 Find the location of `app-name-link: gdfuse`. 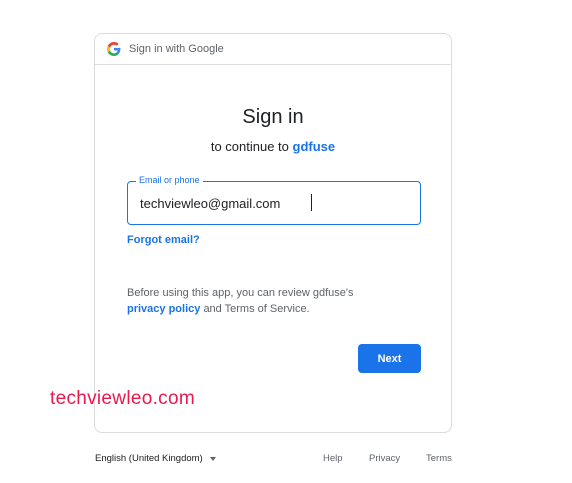

app-name-link: gdfuse is located at coordinates (314, 146).